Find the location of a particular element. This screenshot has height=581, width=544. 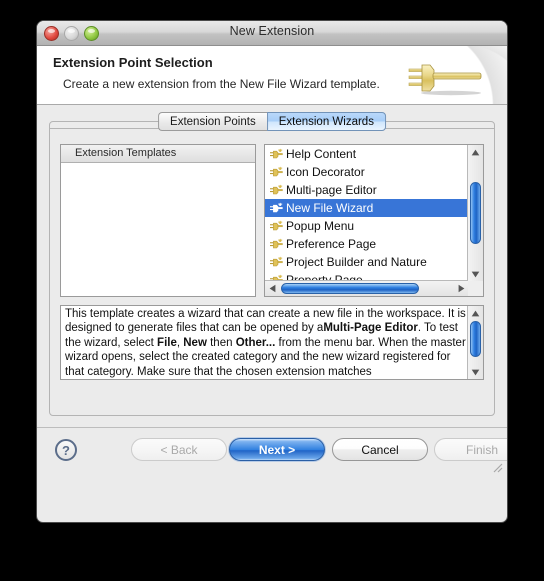

template-list-vertical-scrollbar is located at coordinates (475, 213).